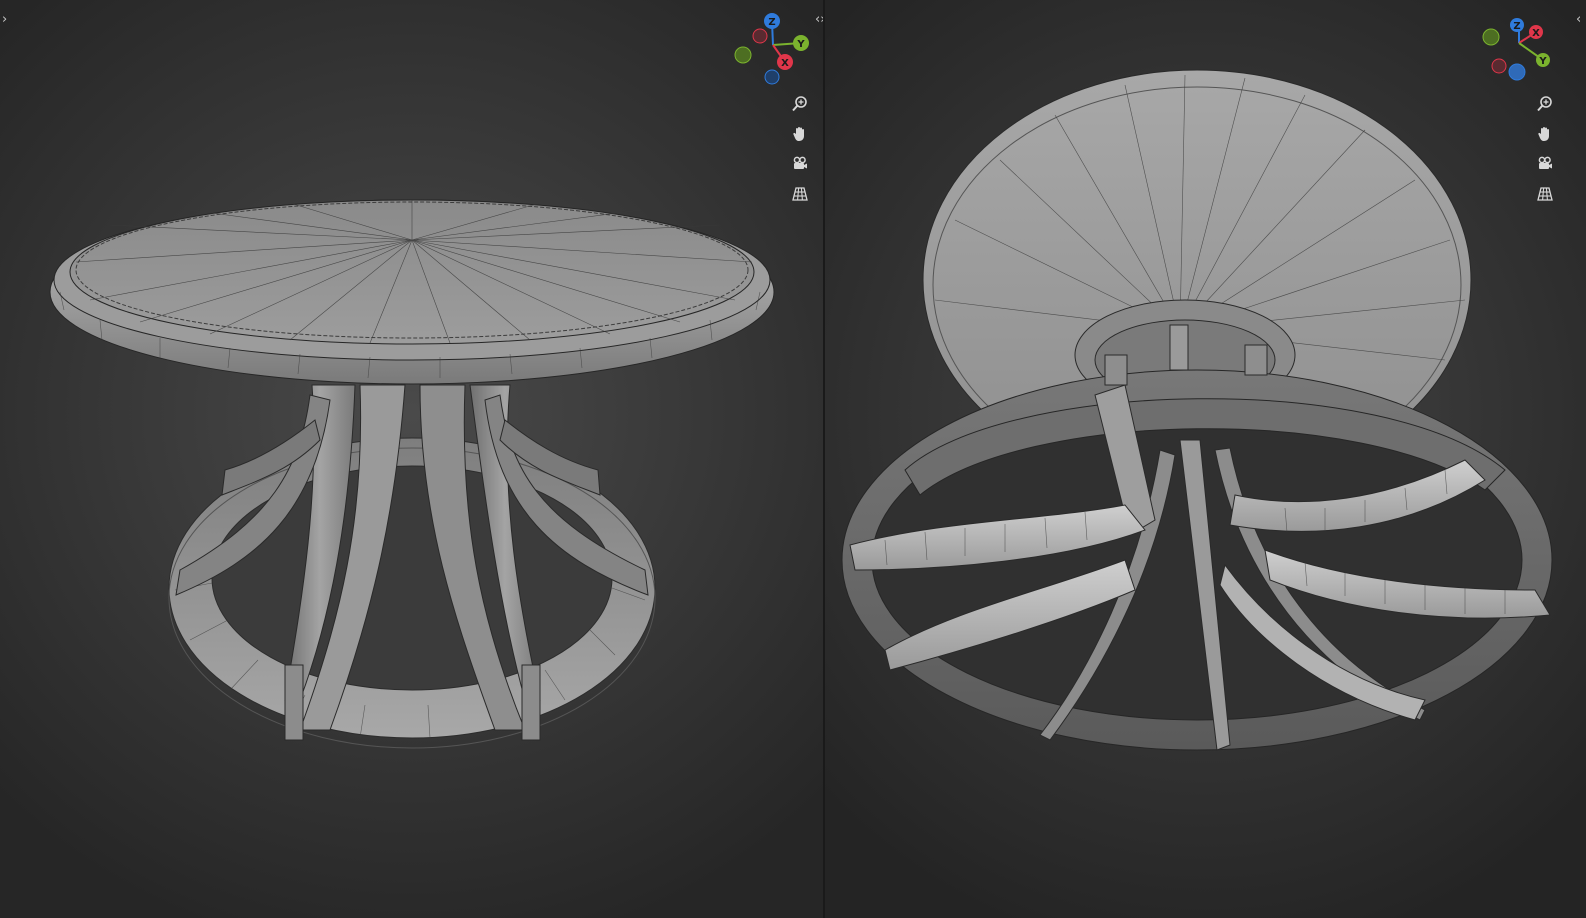 The image size is (1586, 918). Describe the element at coordinates (778, 50) in the screenshot. I see `navigation-gizmo: Z Y X` at that location.